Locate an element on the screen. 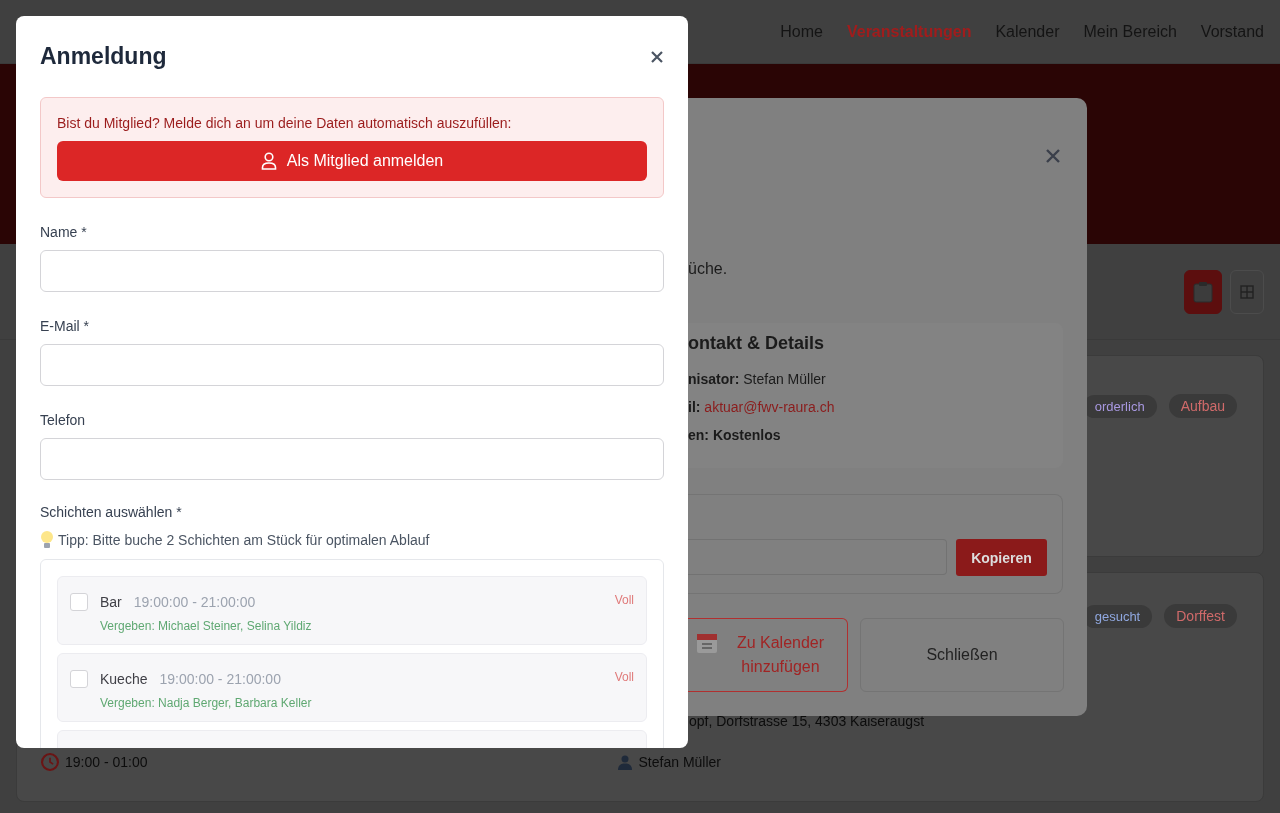  close-button: Schließen is located at coordinates (962, 655).